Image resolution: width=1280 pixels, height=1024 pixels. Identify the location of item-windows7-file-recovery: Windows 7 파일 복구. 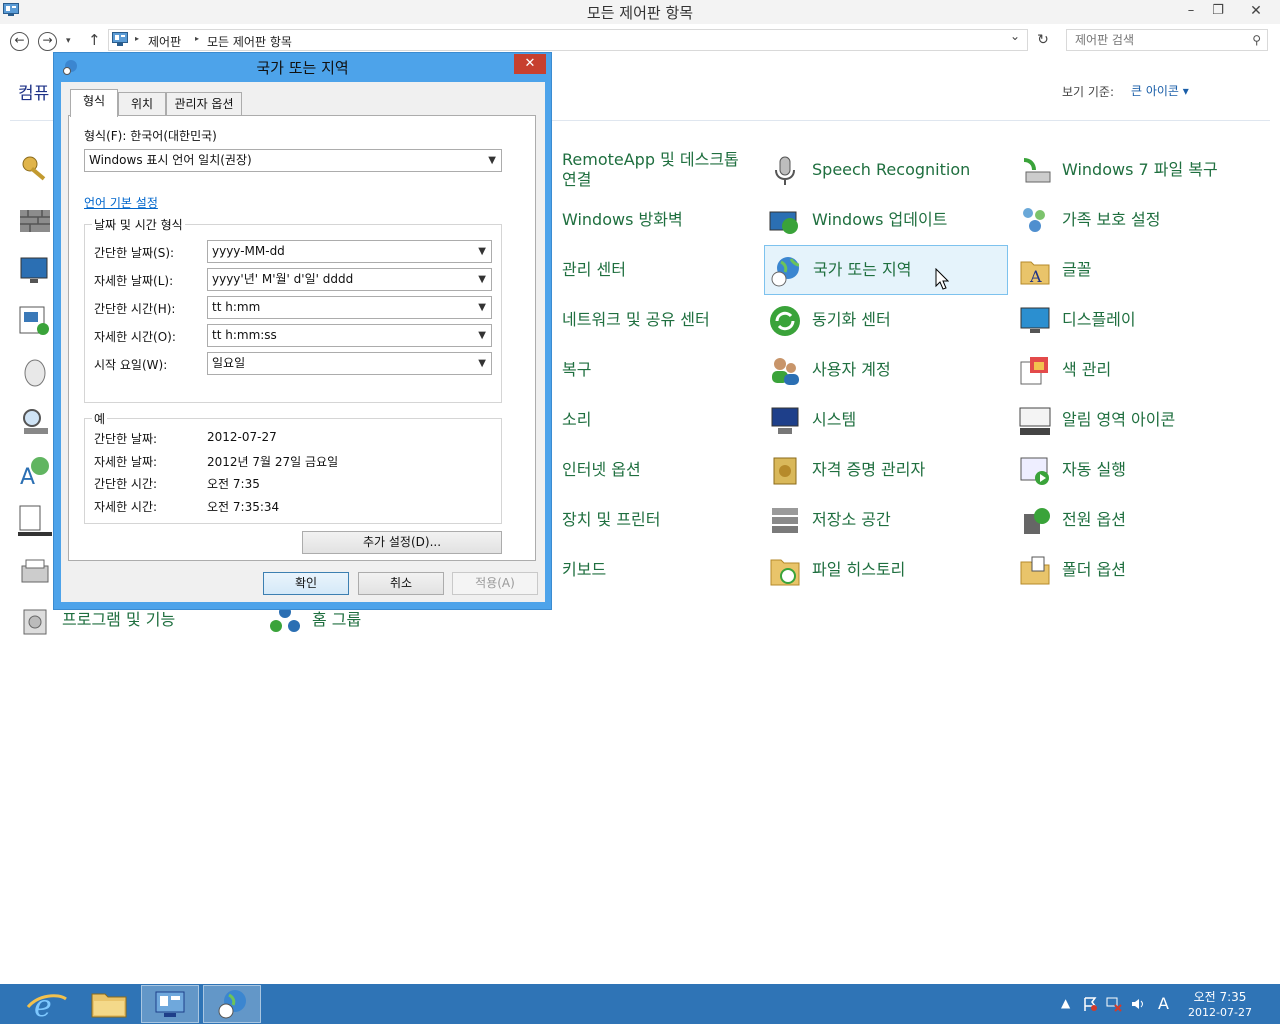
(1139, 170).